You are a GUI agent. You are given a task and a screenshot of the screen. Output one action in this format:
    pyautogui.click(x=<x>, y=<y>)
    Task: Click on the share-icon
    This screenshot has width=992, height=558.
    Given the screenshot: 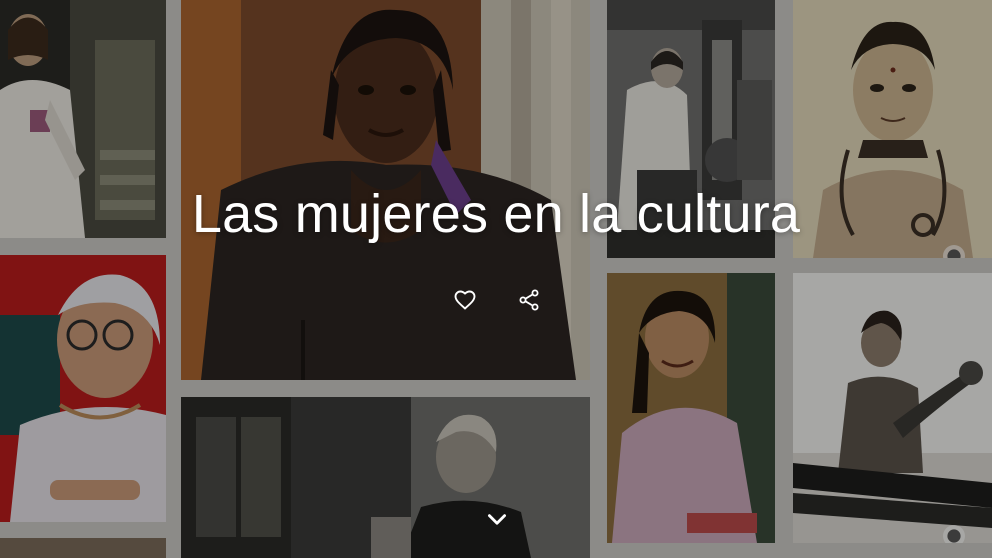 What is the action you would take?
    pyautogui.click(x=529, y=300)
    